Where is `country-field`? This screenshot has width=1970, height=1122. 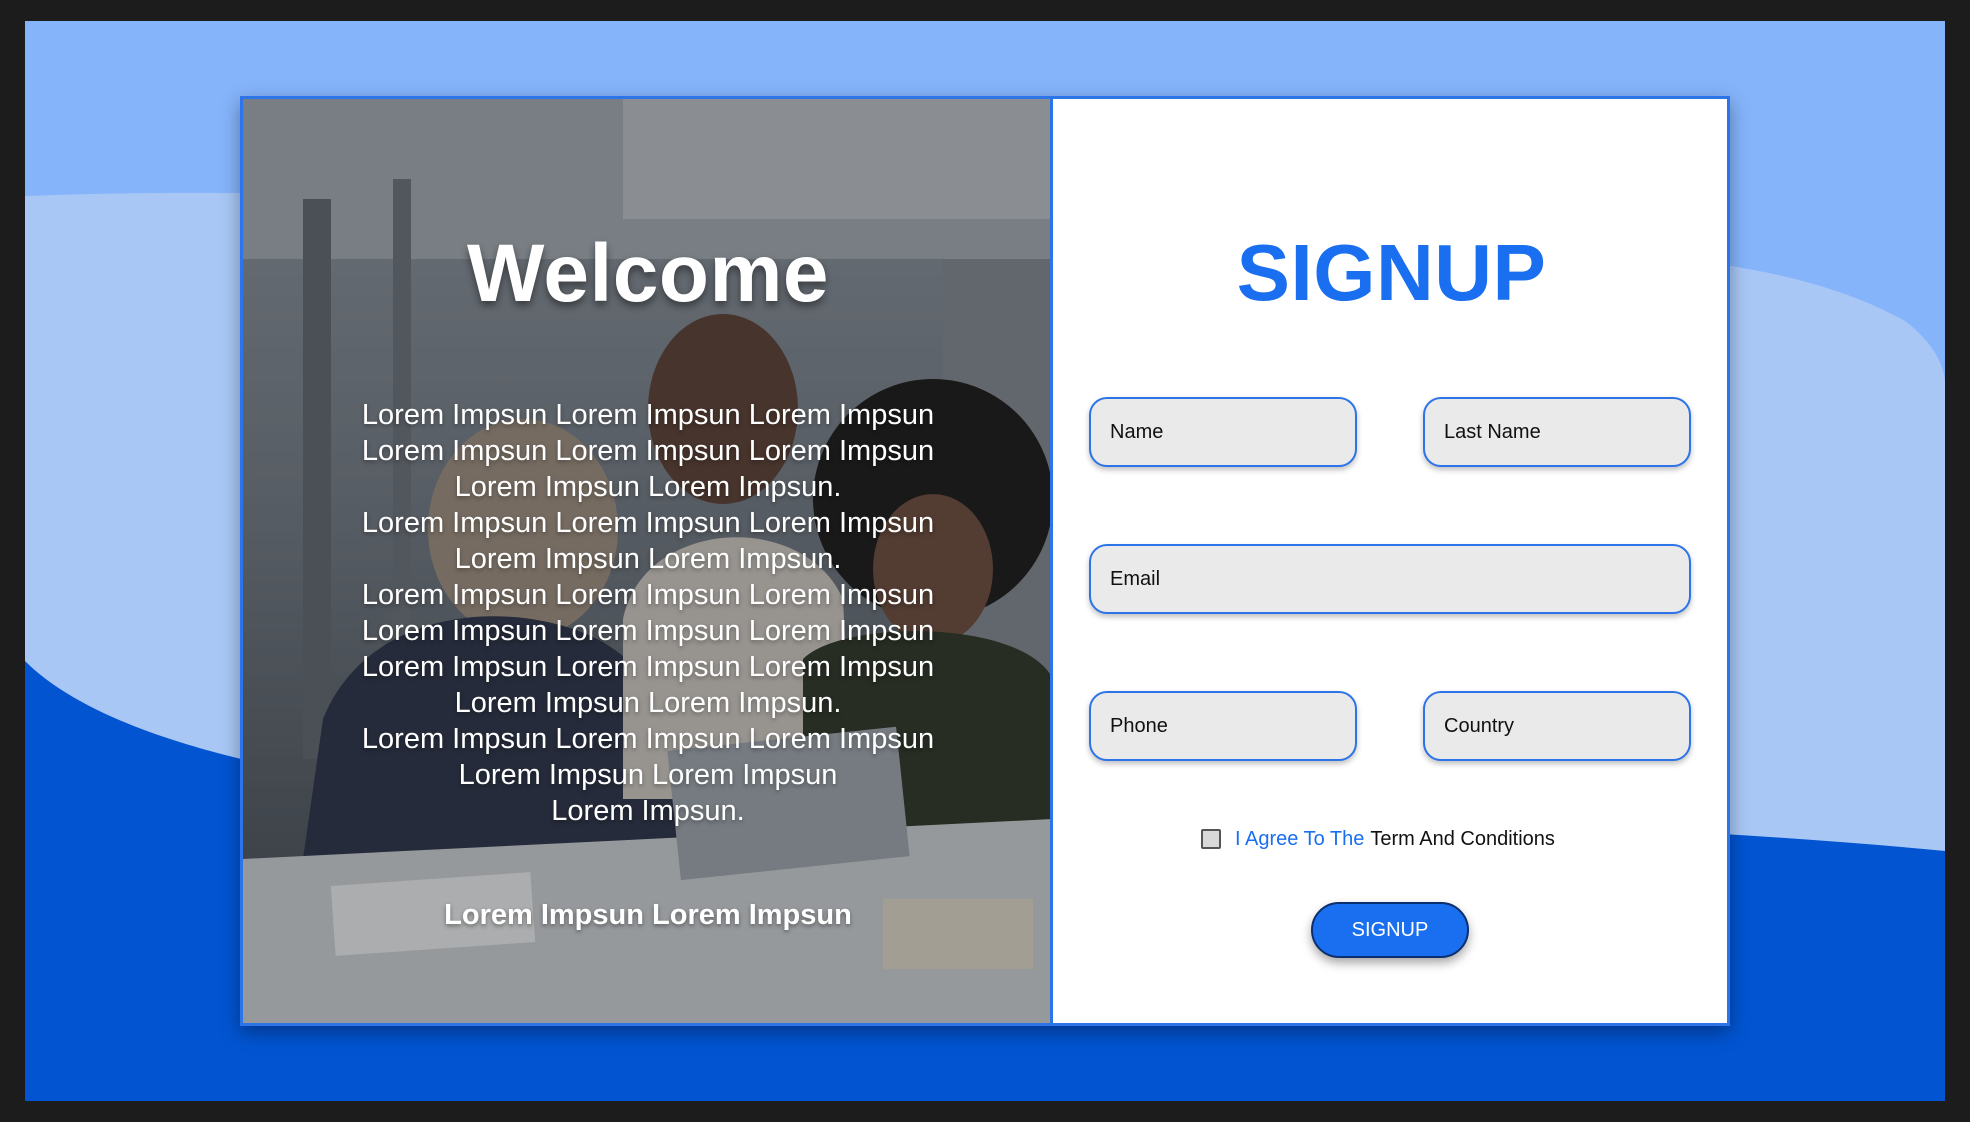
country-field is located at coordinates (1557, 726).